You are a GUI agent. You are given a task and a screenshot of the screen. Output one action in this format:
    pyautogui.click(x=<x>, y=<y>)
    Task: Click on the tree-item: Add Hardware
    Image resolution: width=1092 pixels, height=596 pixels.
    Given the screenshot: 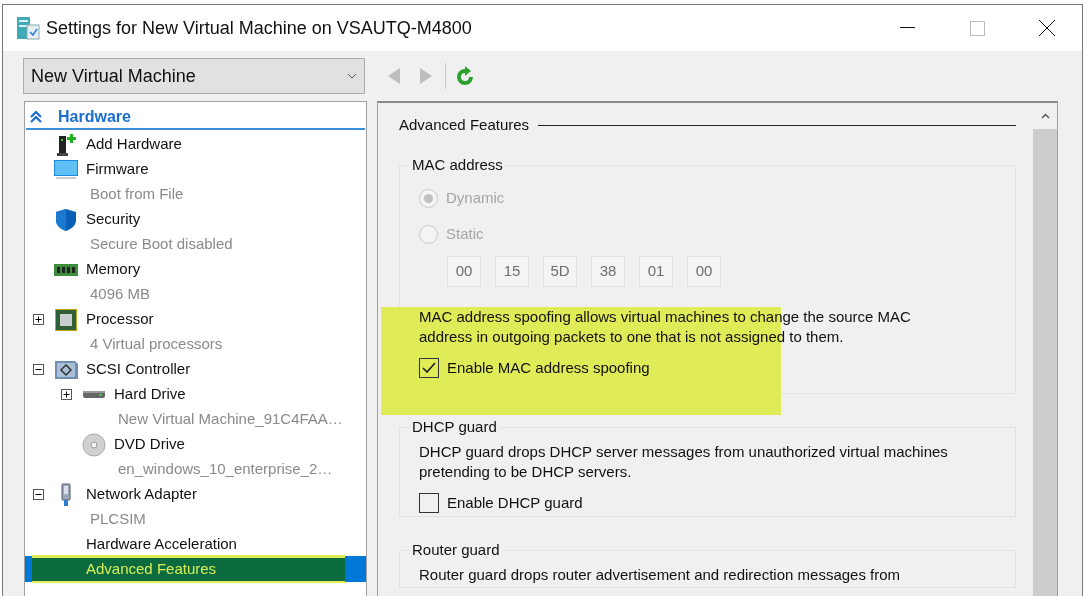 What is the action you would take?
    pyautogui.click(x=134, y=144)
    